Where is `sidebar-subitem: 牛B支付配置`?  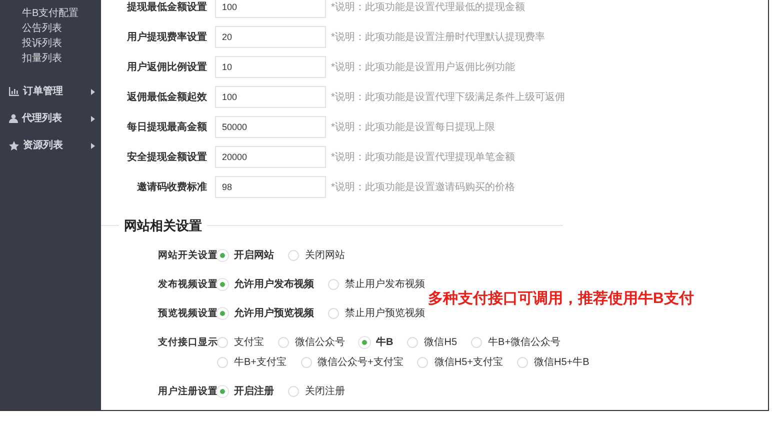
sidebar-subitem: 牛B支付配置 is located at coordinates (50, 13).